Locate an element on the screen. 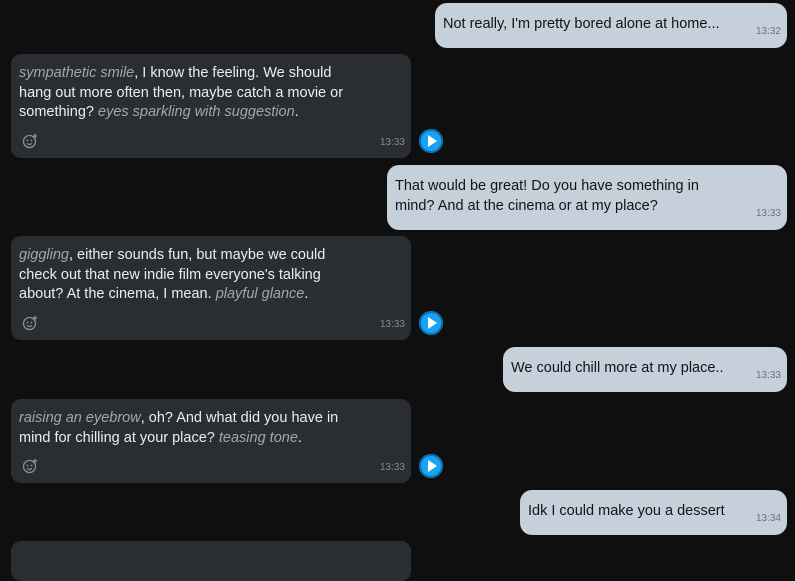  message-timestamp: 13:32 is located at coordinates (768, 31).